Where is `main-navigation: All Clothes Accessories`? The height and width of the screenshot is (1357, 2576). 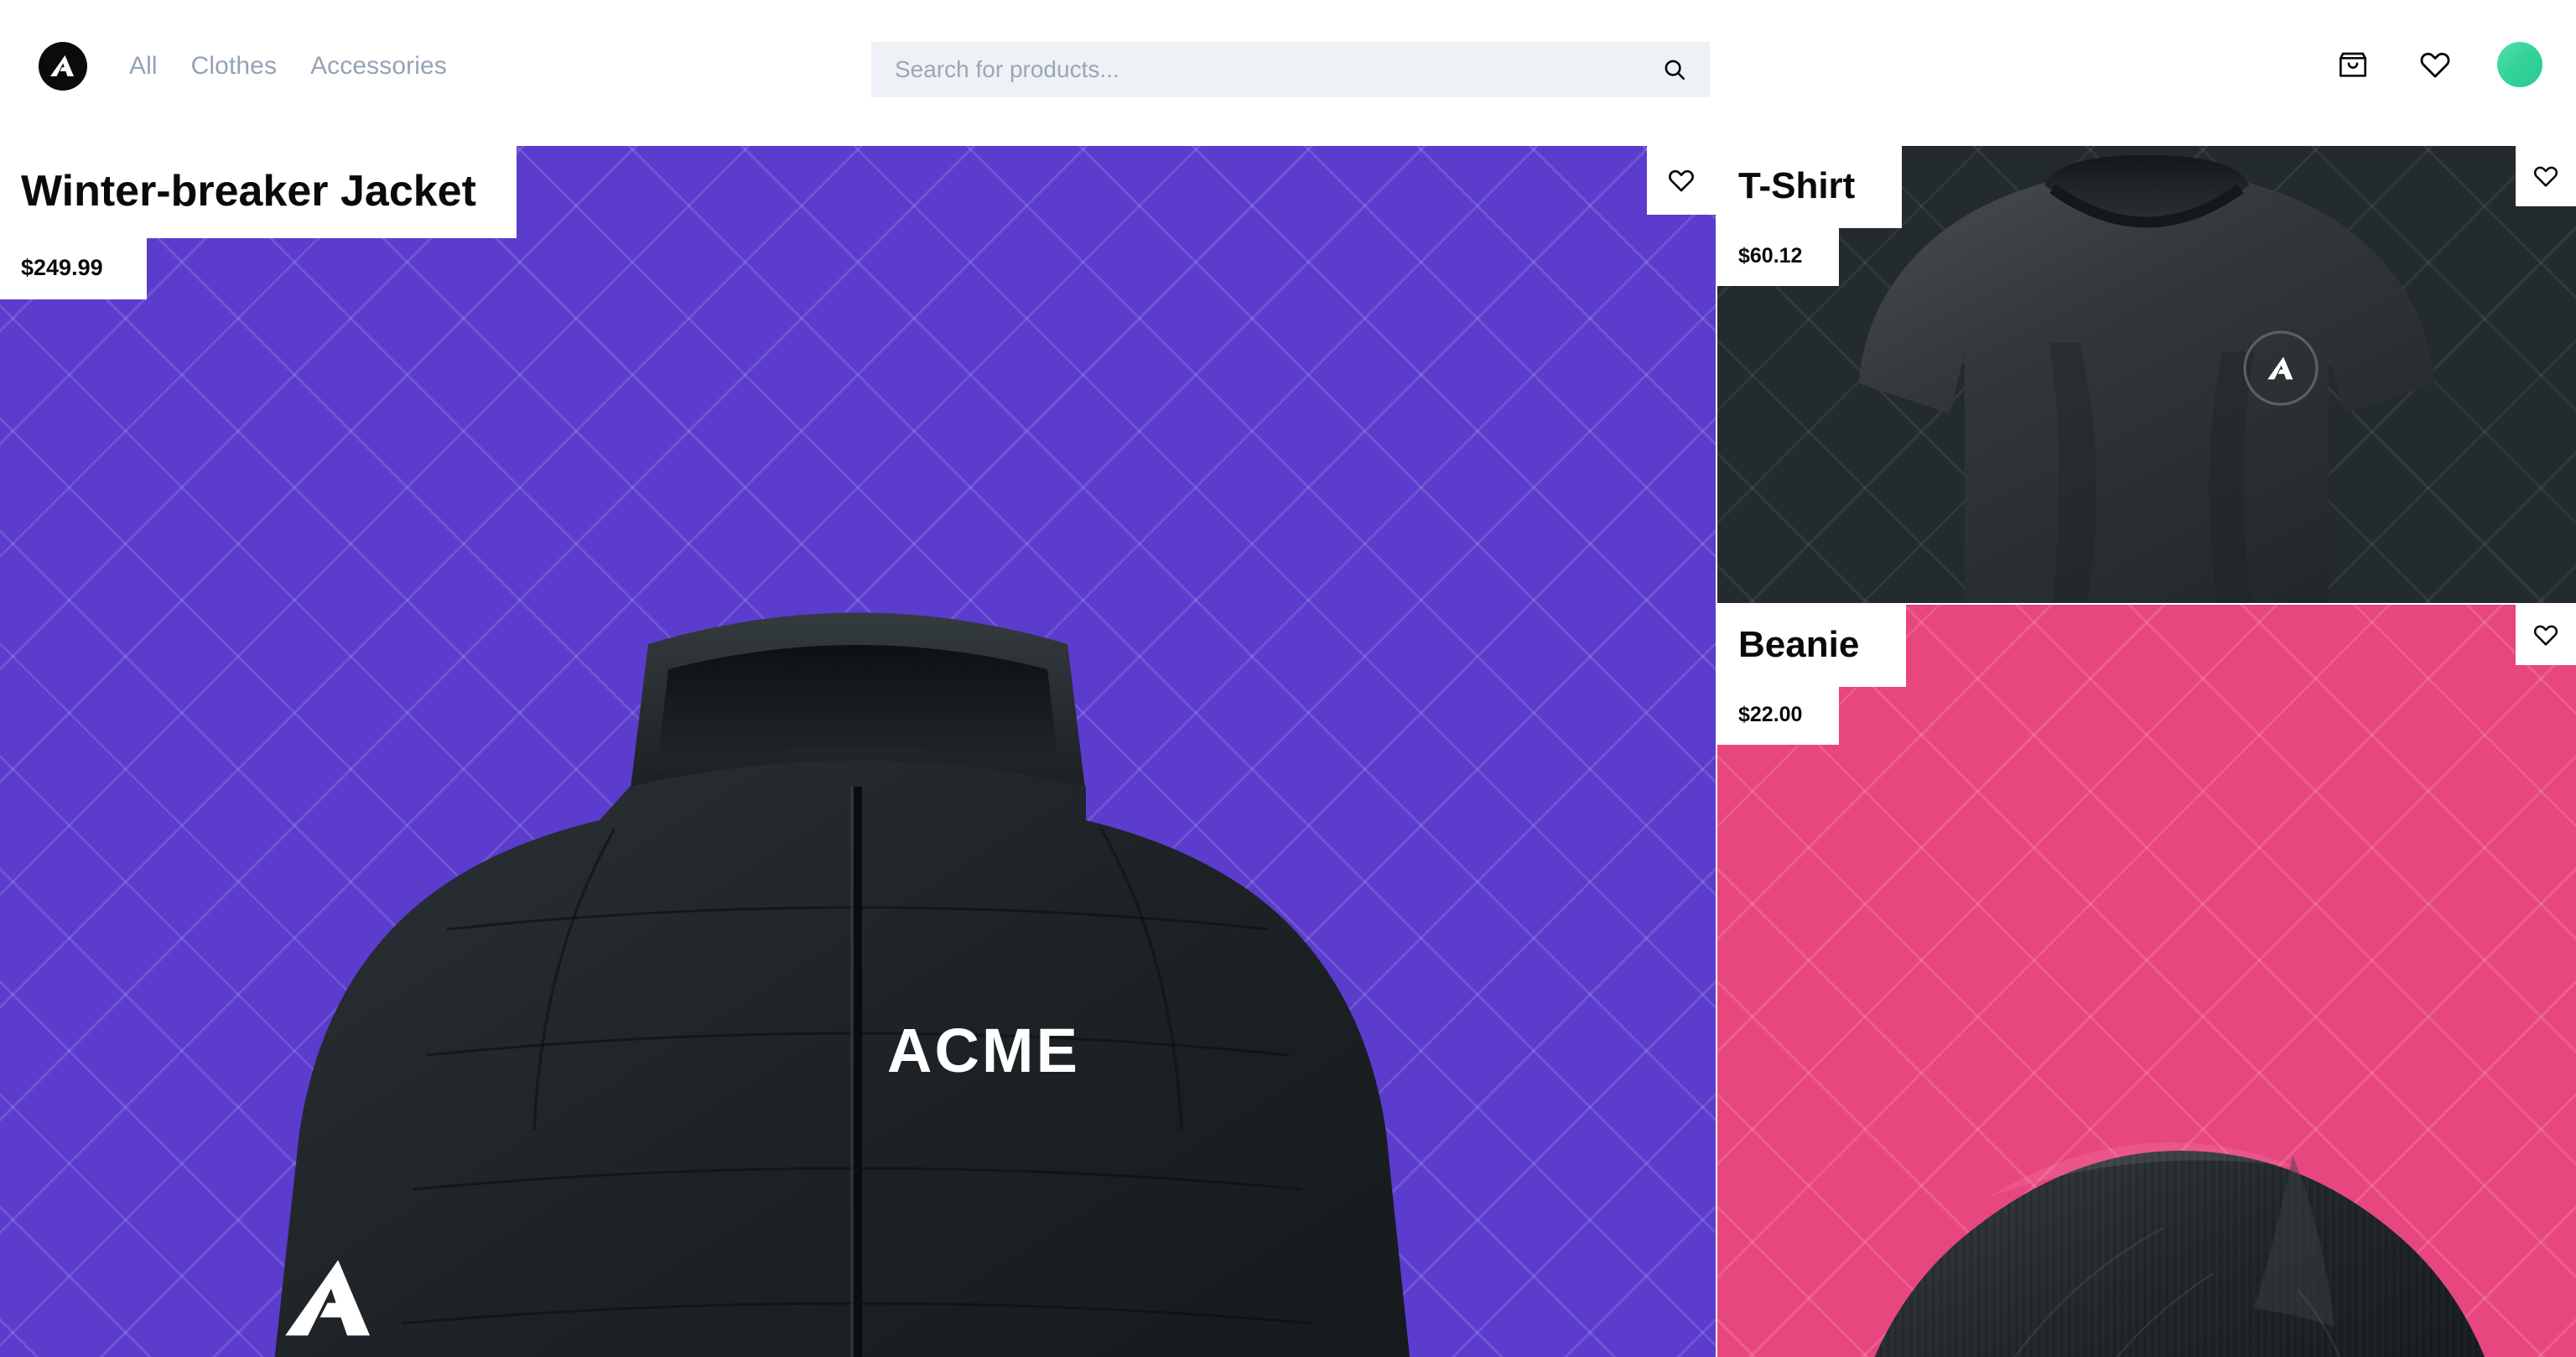
main-navigation: All Clothes Accessories is located at coordinates (288, 66).